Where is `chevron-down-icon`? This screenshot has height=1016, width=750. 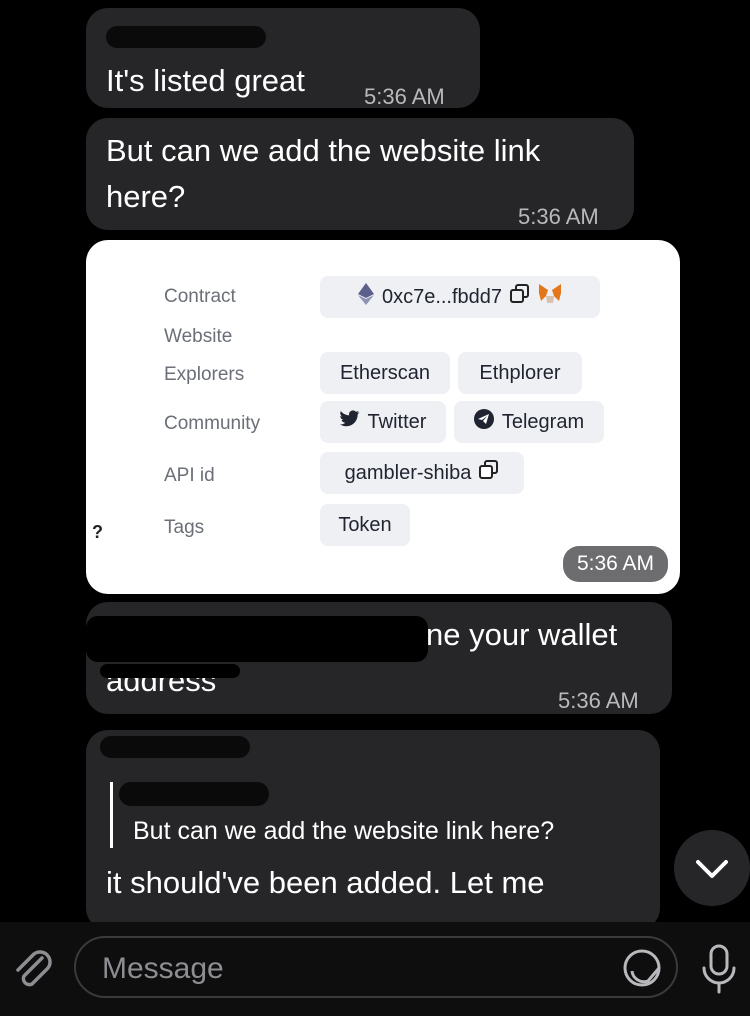
chevron-down-icon is located at coordinates (712, 885).